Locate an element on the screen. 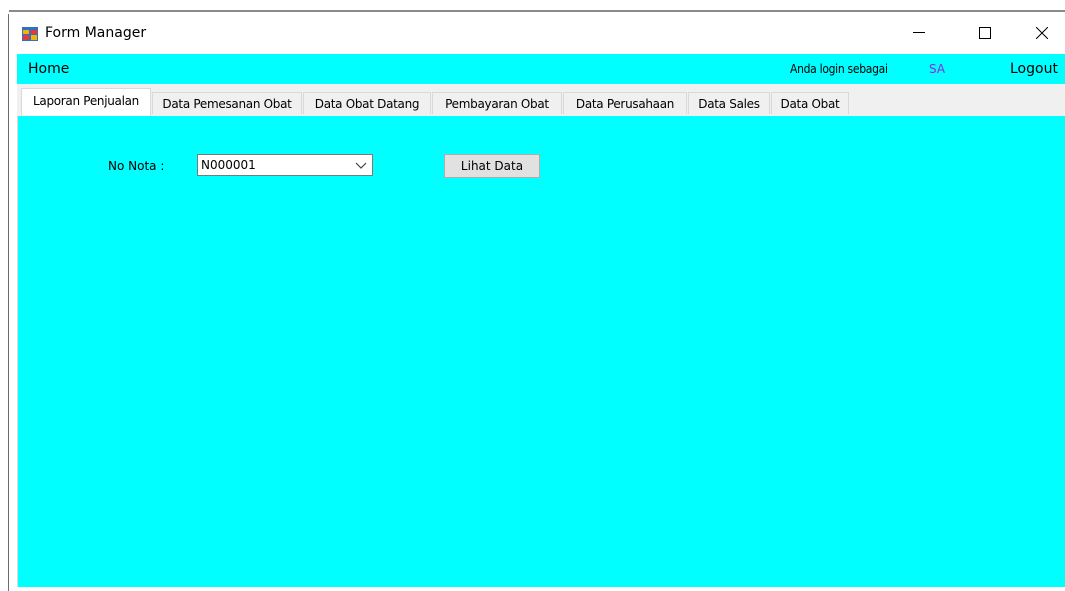  tab-data-obat: Data Obat is located at coordinates (810, 103).